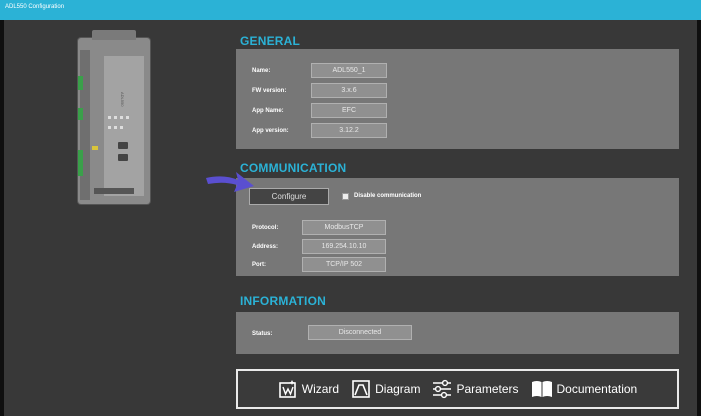 The width and height of the screenshot is (701, 416). What do you see at coordinates (270, 131) in the screenshot?
I see `app-version-label: App version:` at bounding box center [270, 131].